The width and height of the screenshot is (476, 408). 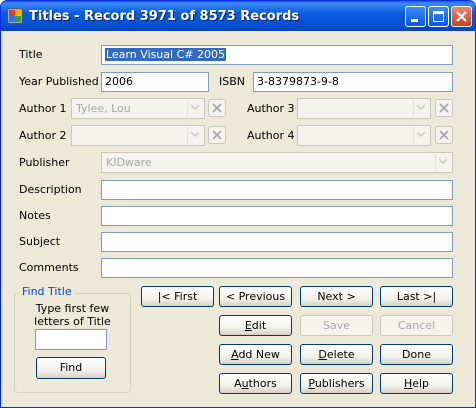 I want to click on clear-author1-button, so click(x=217, y=108).